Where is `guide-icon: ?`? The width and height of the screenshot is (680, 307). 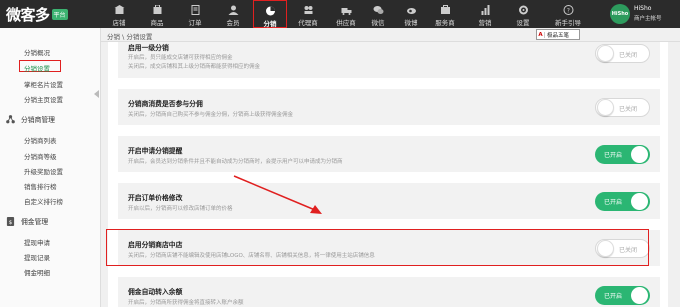 guide-icon: ? is located at coordinates (568, 10).